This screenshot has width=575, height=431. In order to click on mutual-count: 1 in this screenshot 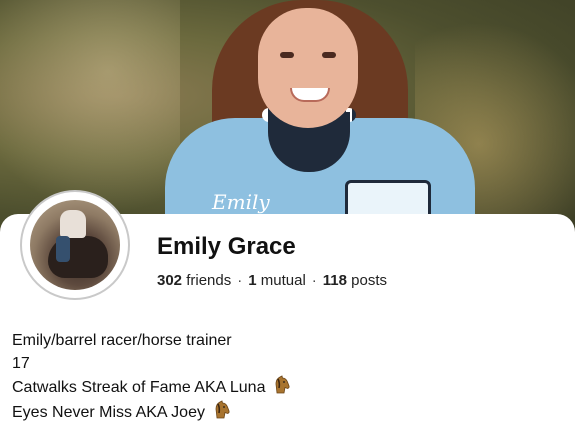, I will do `click(252, 280)`.